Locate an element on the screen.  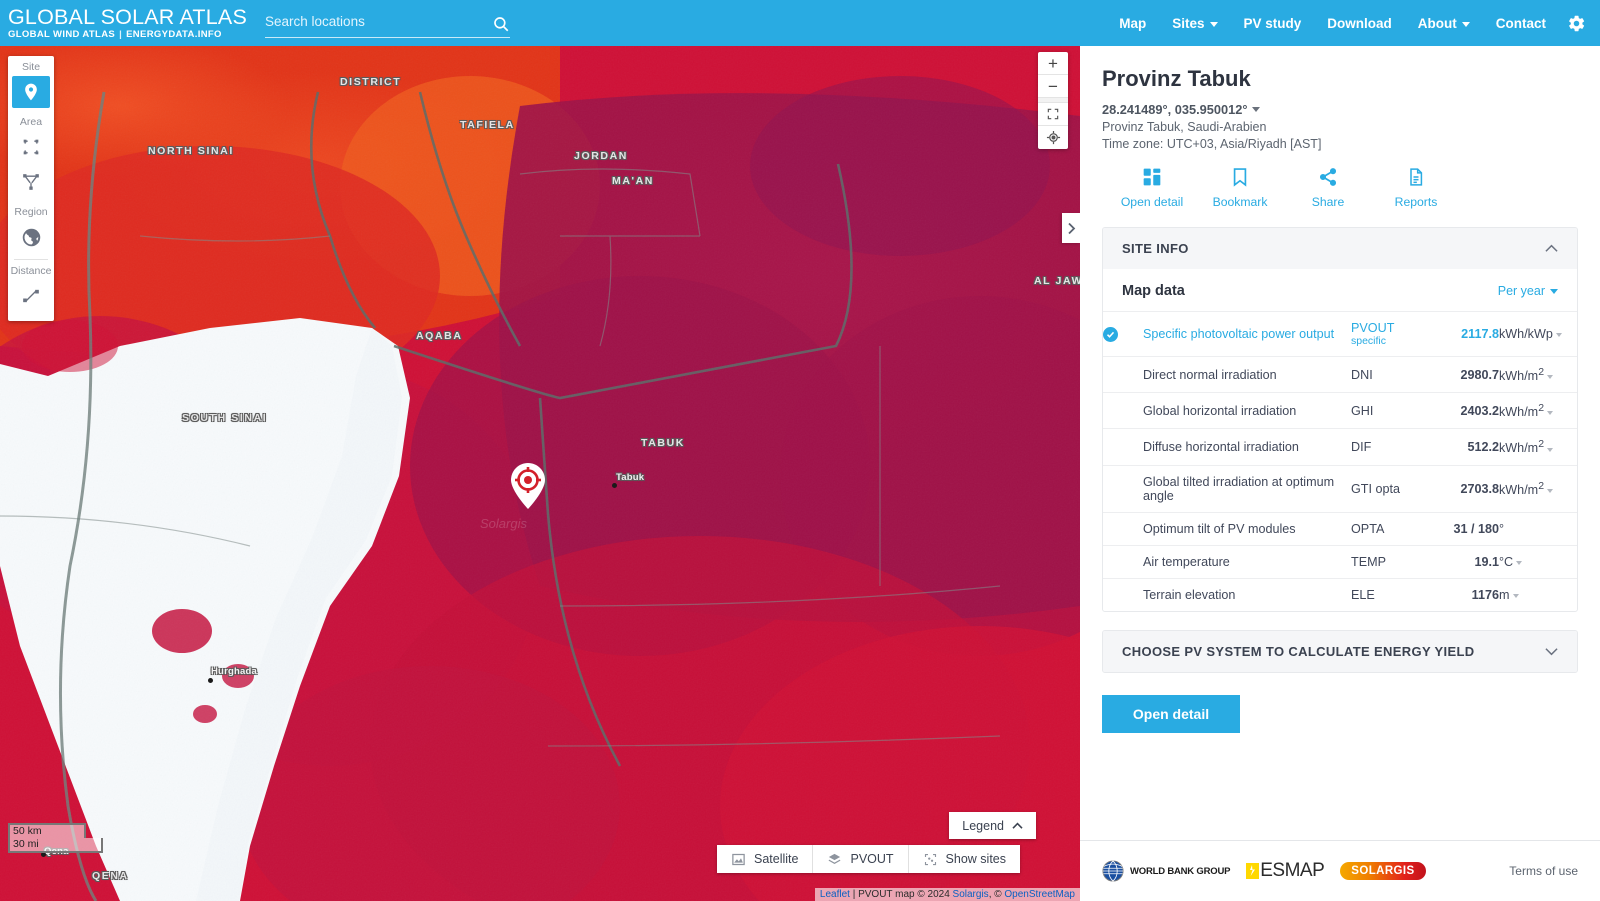
check-circle-icon is located at coordinates (1110, 334).